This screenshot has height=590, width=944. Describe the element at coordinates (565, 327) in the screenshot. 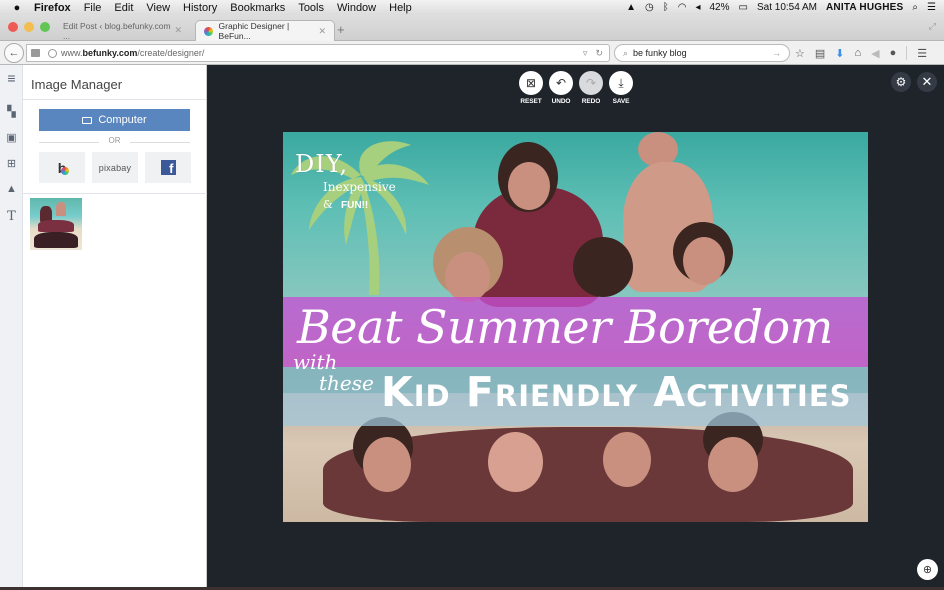

I see `headline-text: Beat Summer Boredom` at that location.